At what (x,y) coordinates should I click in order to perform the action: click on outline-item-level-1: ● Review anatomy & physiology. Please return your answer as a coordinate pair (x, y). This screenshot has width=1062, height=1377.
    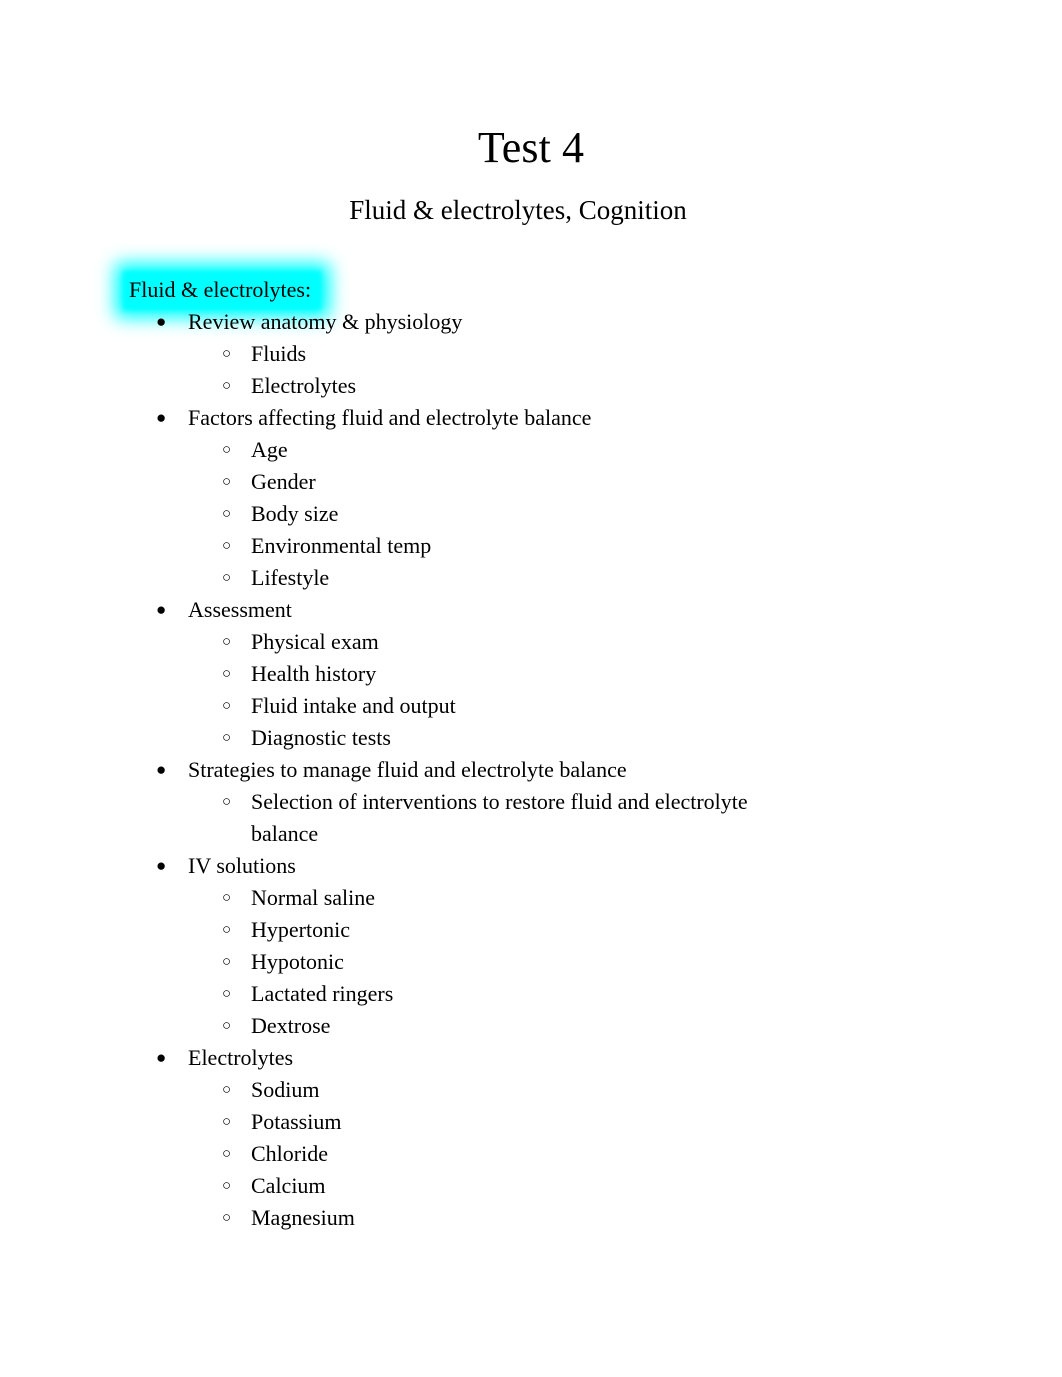
    Looking at the image, I should click on (531, 322).